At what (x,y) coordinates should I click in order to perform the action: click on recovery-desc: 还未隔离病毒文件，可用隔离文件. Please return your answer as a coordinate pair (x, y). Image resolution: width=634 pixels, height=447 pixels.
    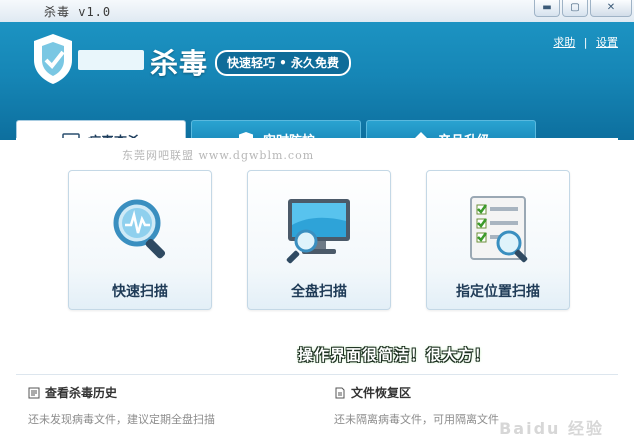
    Looking at the image, I should click on (416, 419).